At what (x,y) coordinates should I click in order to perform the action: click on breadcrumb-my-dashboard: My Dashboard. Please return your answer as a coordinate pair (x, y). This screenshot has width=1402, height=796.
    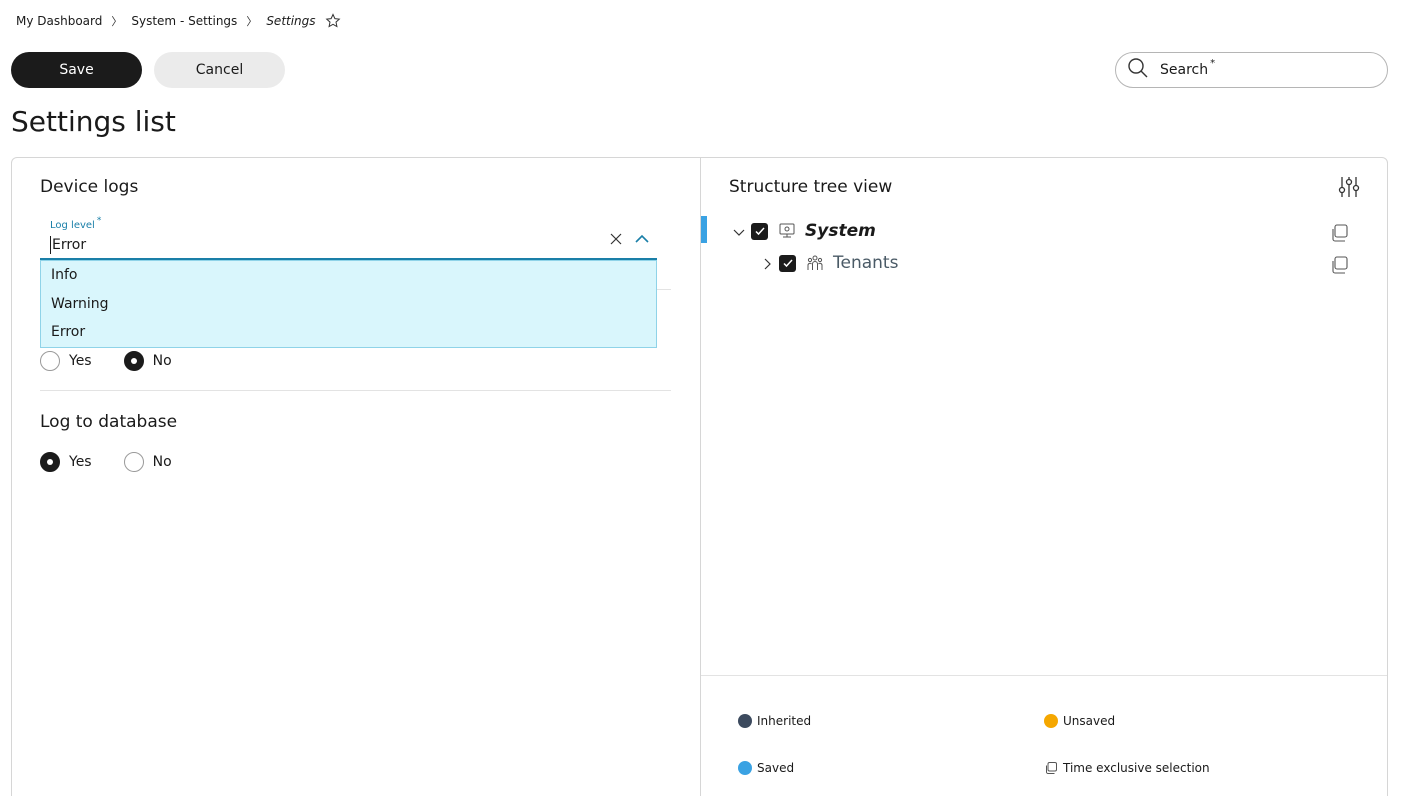
    Looking at the image, I should click on (59, 21).